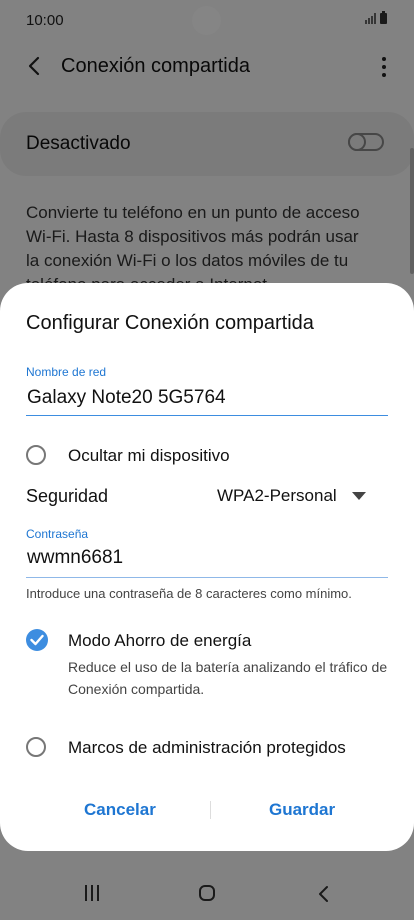 Image resolution: width=414 pixels, height=920 pixels. I want to click on power-saving-checkbox, so click(37, 640).